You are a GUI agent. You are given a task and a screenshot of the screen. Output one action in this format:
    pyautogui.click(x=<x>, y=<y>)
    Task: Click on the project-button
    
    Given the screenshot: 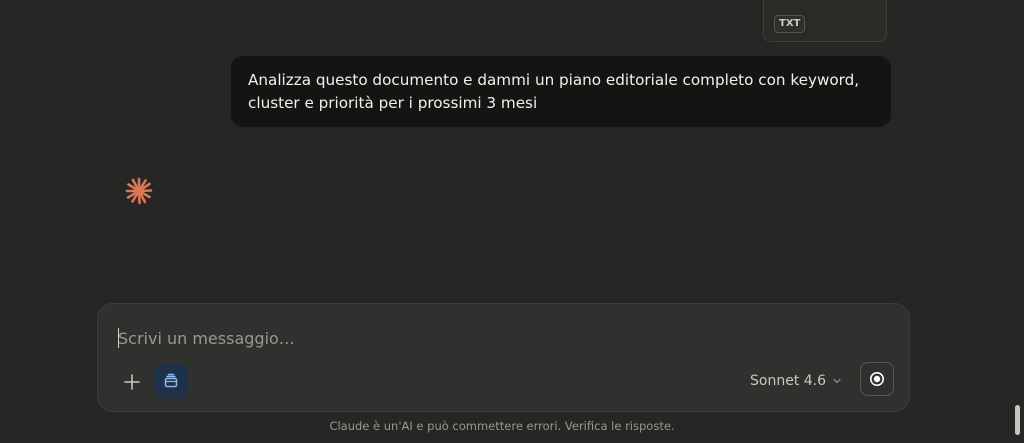 What is the action you would take?
    pyautogui.click(x=171, y=381)
    